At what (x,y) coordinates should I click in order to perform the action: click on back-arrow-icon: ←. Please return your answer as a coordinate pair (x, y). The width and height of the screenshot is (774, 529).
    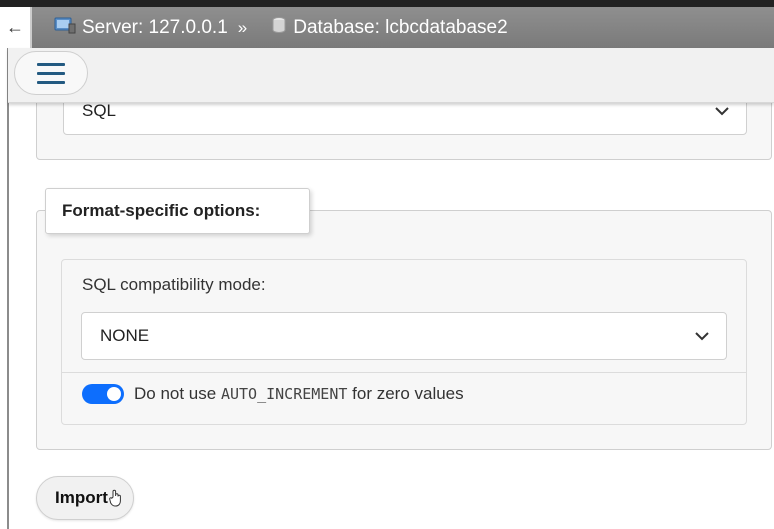
    Looking at the image, I should click on (16, 27).